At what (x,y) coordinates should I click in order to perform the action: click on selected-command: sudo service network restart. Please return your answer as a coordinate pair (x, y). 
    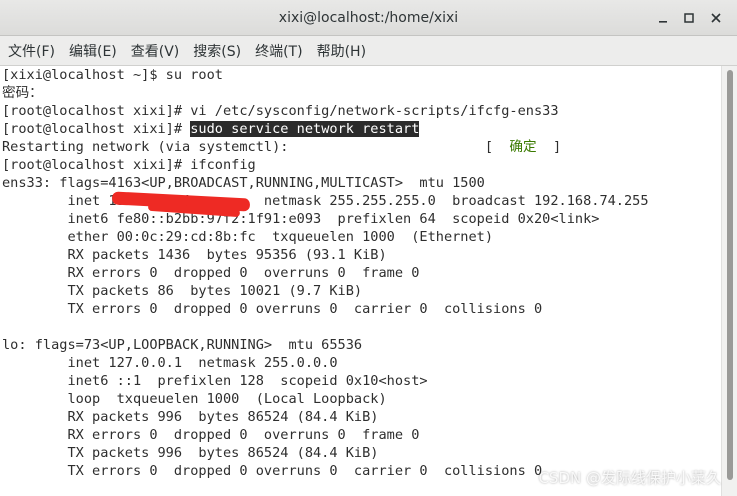
    Looking at the image, I should click on (305, 129).